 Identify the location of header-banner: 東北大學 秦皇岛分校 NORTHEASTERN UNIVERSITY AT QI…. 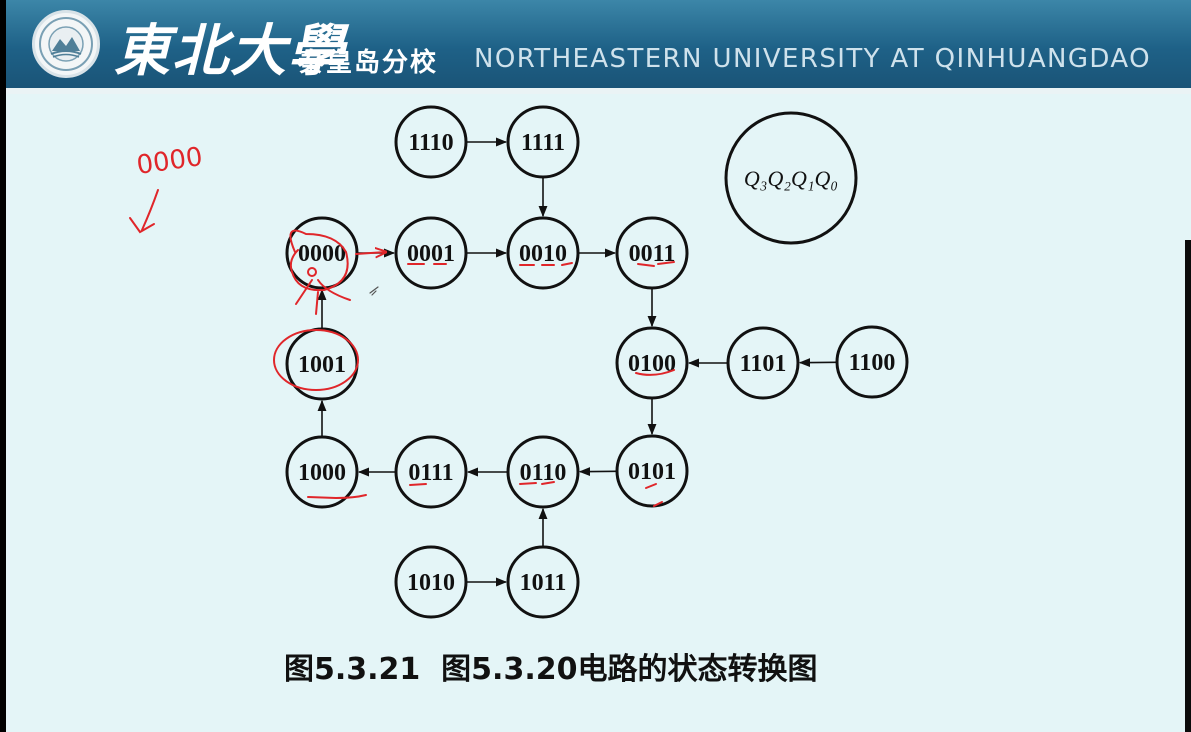
(598, 44).